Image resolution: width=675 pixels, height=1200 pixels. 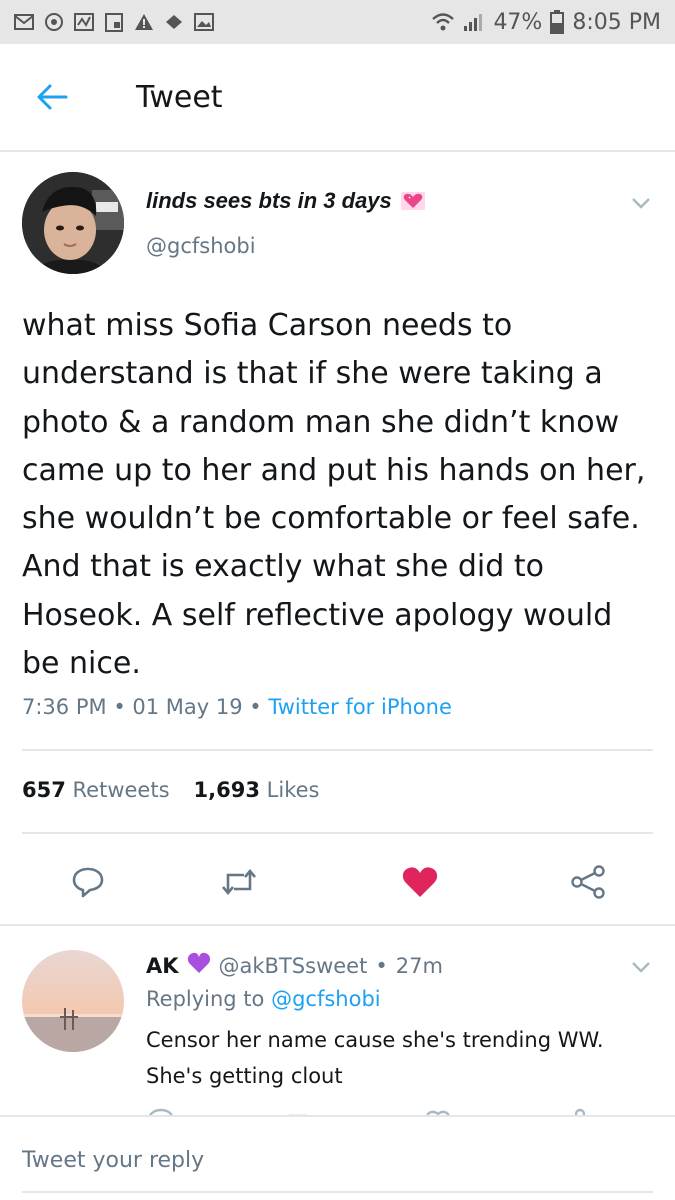 What do you see at coordinates (337, 22) in the screenshot?
I see `status-bar: 47% 8:05 PM` at bounding box center [337, 22].